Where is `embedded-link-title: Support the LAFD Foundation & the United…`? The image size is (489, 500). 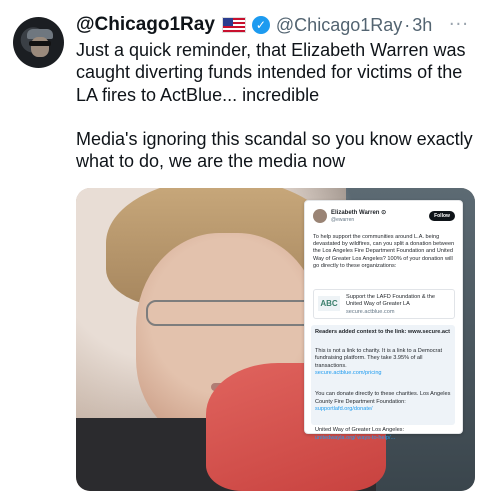
embedded-link-title: Support the LAFD Foundation & the United… is located at coordinates (390, 301).